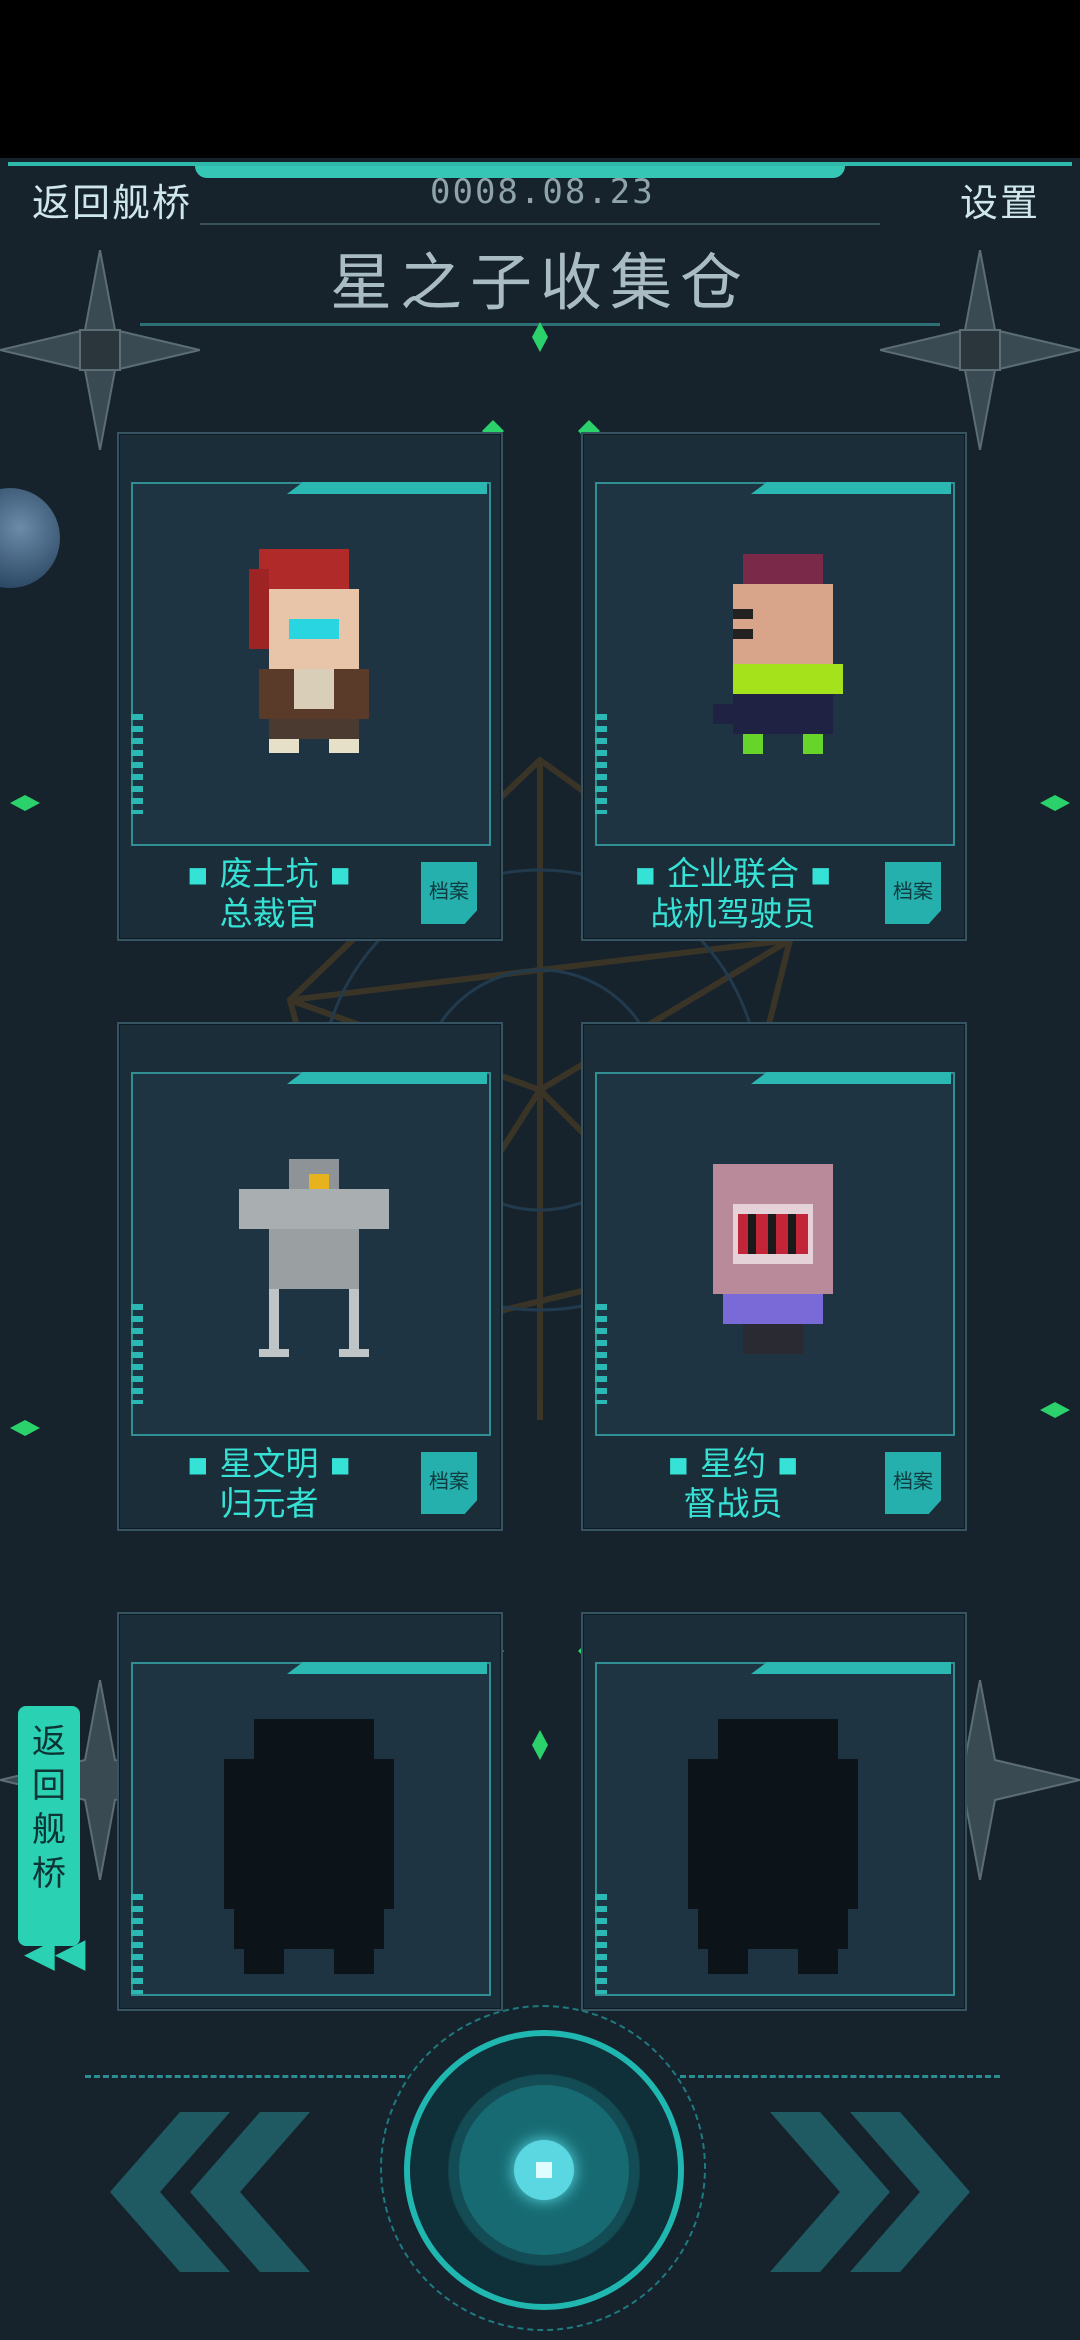 This screenshot has height=2340, width=1080. I want to click on center-square, so click(544, 2170).